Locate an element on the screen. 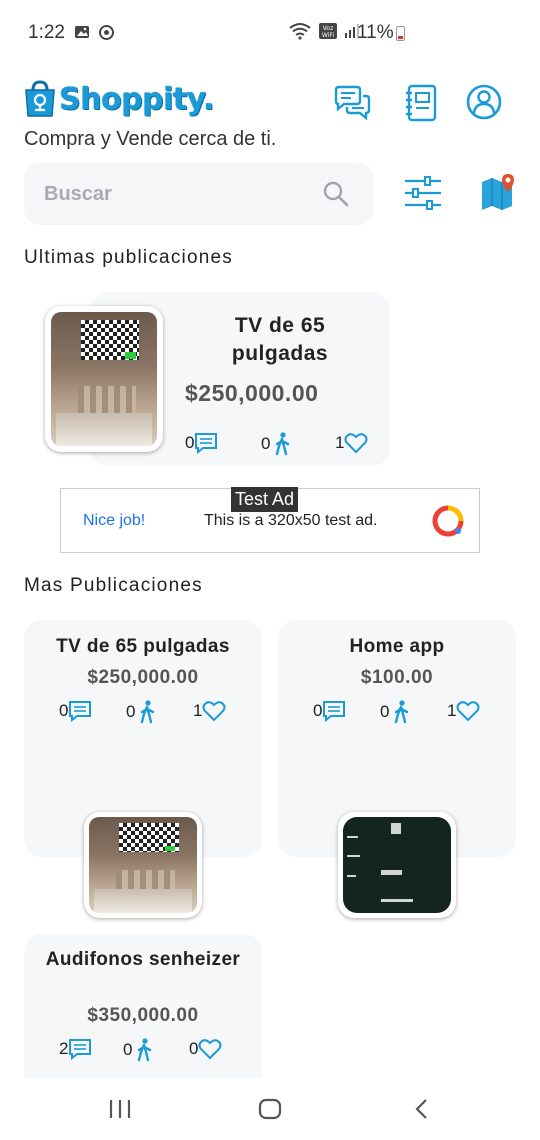  app-logo: Shoppity. is located at coordinates (119, 99).